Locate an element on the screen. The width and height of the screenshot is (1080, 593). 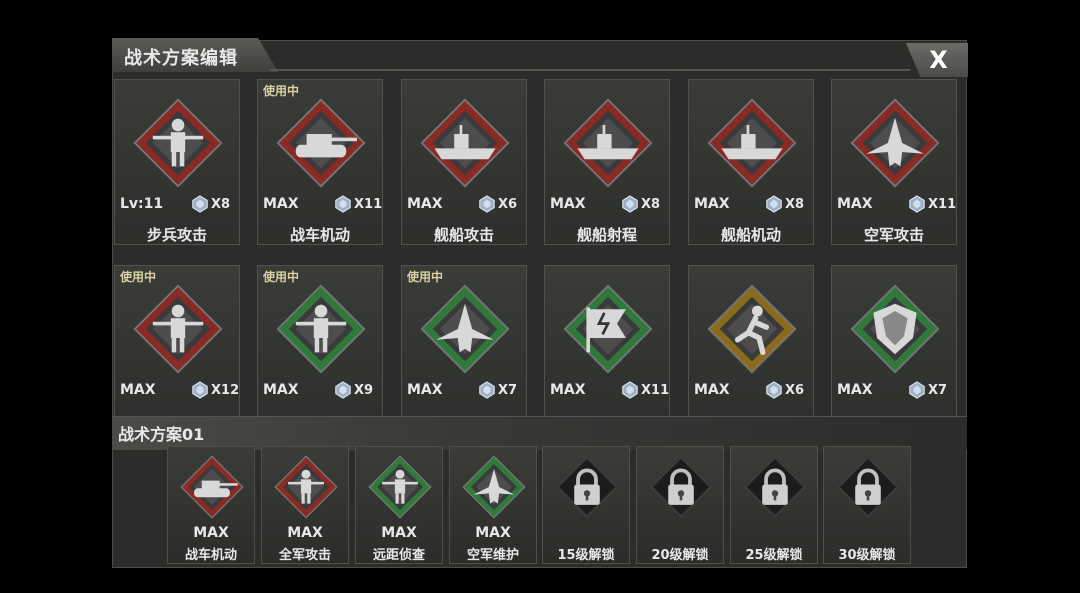
locked-plan-slot: 15级解锁 is located at coordinates (586, 505).